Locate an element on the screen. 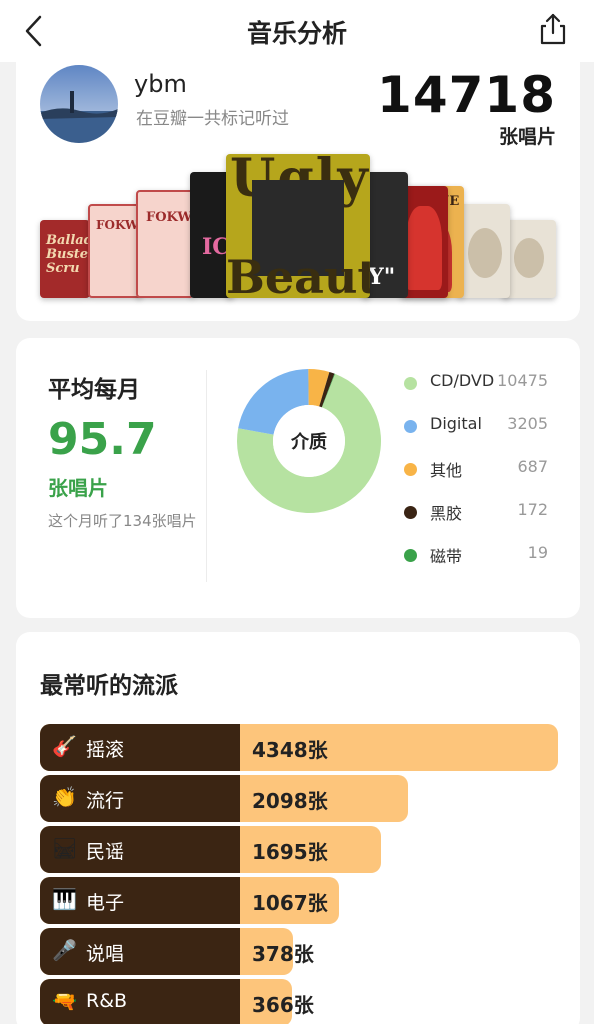 The image size is (594, 1024). genre-row: 👏 流行 2098张 is located at coordinates (299, 800).